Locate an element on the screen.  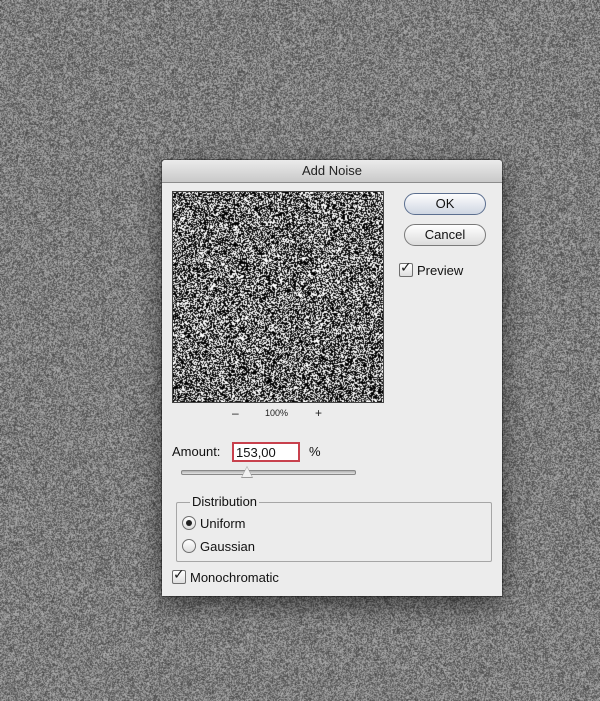
monochromatic-checkbox-box: ✓ is located at coordinates (179, 575).